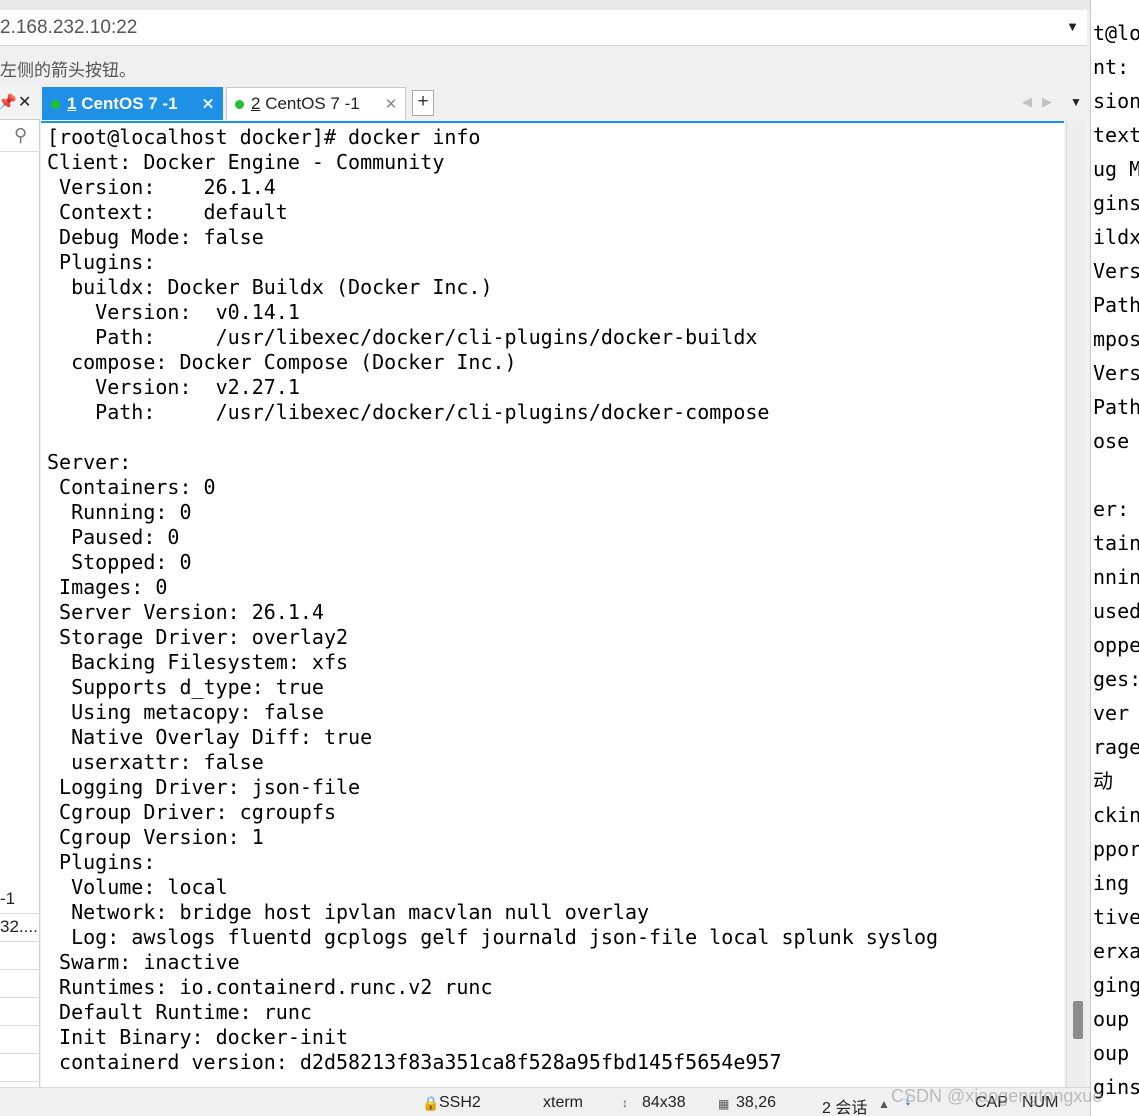 The width and height of the screenshot is (1139, 1116). I want to click on status-protocol: SSH2, so click(460, 1102).